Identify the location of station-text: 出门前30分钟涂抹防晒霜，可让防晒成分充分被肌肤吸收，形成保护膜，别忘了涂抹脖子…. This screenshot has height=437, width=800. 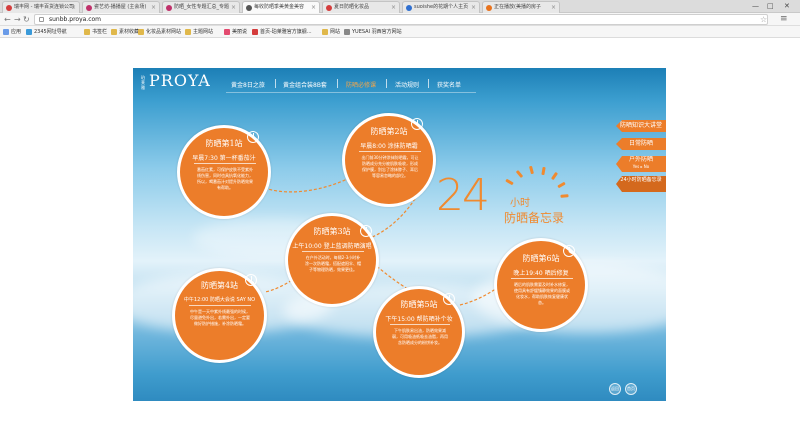
(390, 166).